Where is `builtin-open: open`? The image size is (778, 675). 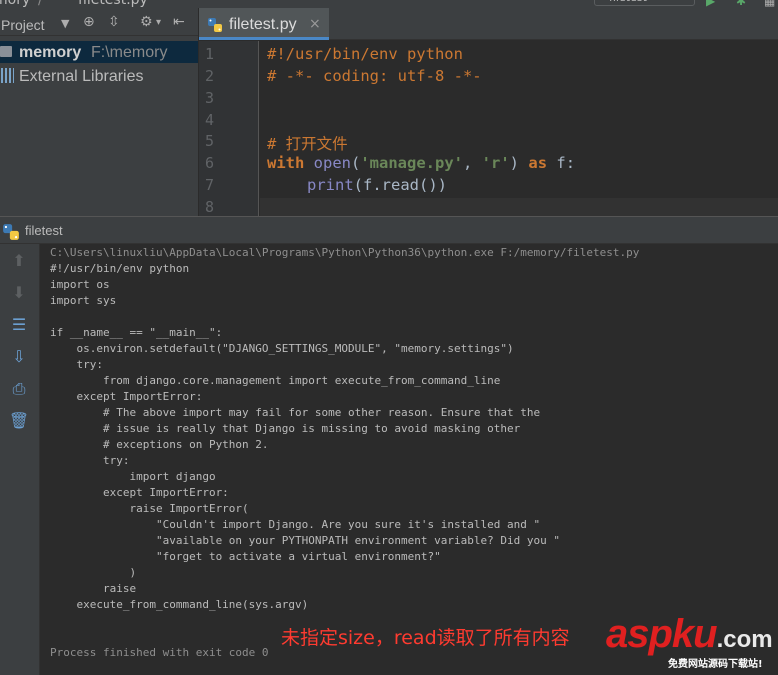 builtin-open: open is located at coordinates (332, 163).